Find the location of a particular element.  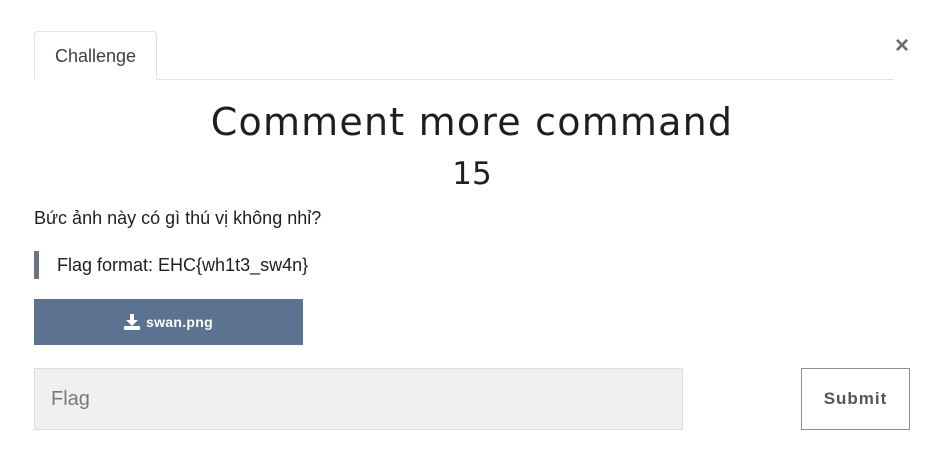

challenge-points: 15 is located at coordinates (472, 174).